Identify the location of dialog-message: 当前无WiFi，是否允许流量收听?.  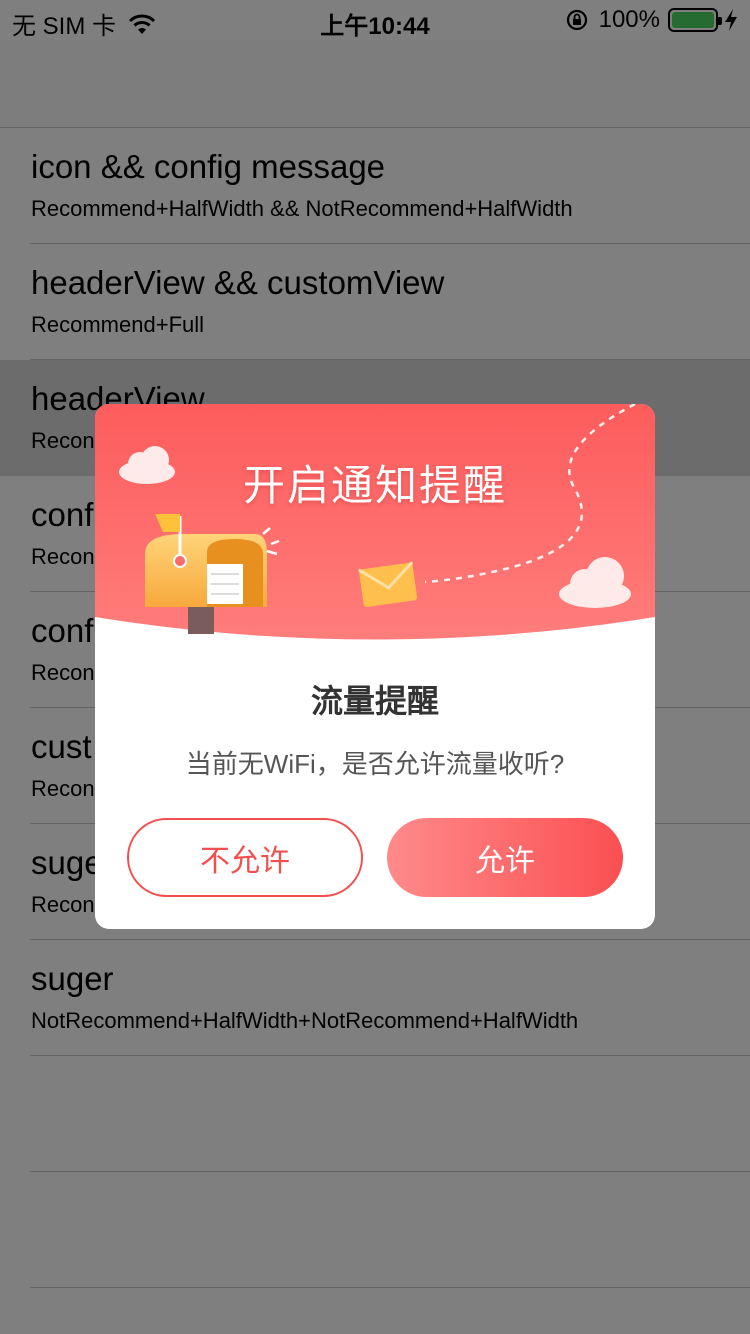
(375, 764).